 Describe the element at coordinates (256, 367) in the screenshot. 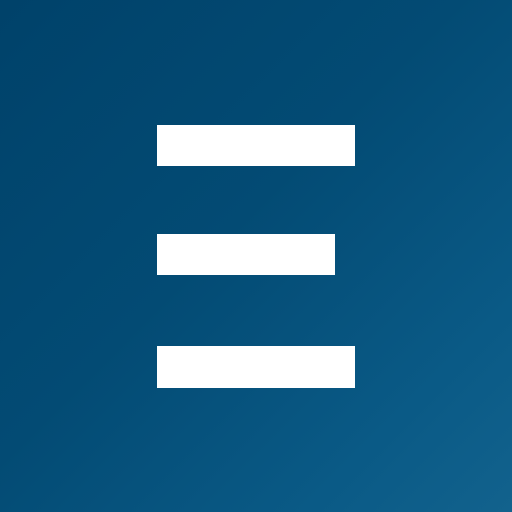

I see `menu-bar-bottom` at that location.